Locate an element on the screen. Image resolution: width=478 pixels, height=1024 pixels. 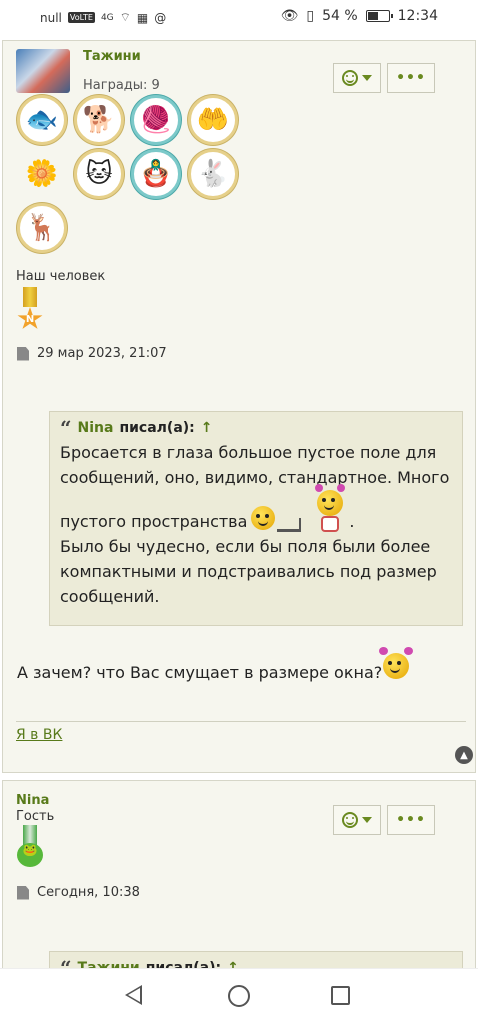
laptop-smiley-icon is located at coordinates (275, 519).